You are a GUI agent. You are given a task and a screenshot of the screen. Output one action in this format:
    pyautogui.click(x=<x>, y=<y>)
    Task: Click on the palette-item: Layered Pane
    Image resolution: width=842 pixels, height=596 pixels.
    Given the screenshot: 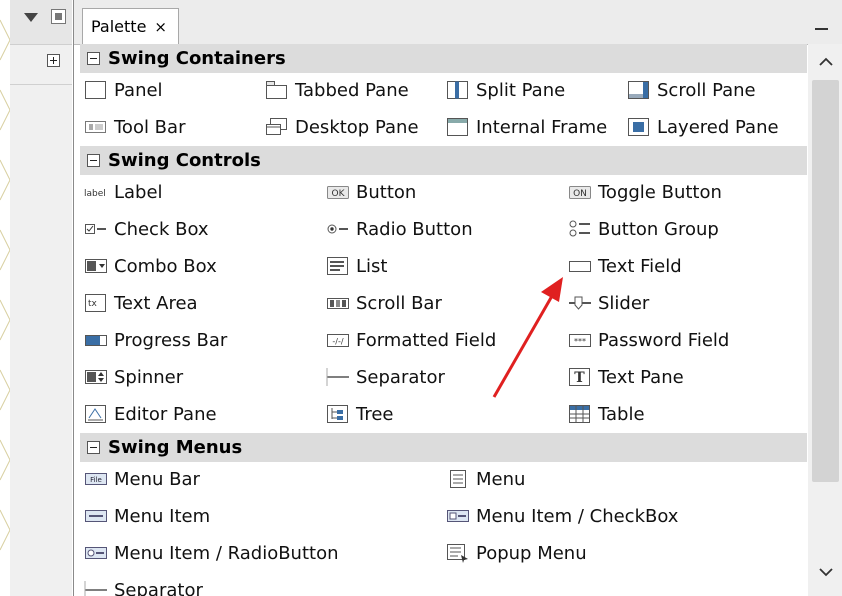 What is the action you would take?
    pyautogui.click(x=703, y=127)
    